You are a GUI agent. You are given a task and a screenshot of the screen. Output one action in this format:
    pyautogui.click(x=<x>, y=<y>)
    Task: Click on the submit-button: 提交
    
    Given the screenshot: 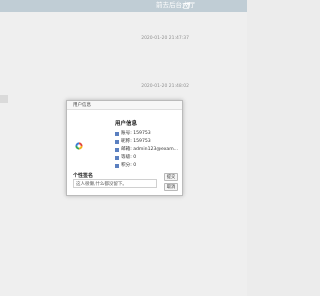 What is the action you would take?
    pyautogui.click(x=171, y=177)
    